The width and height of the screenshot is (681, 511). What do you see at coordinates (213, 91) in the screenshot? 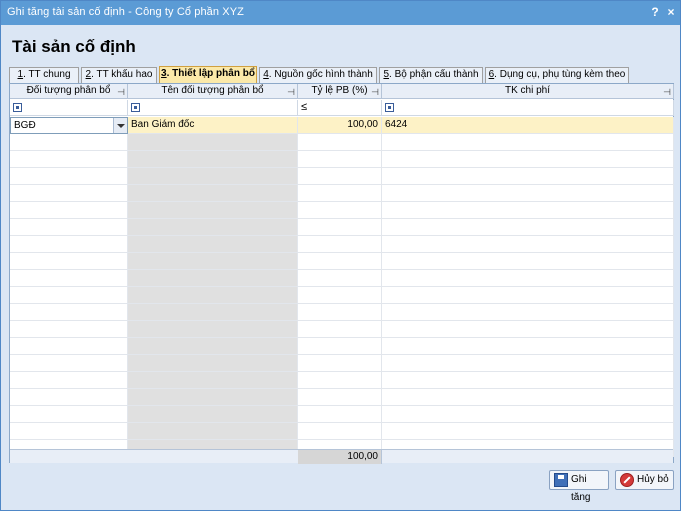
I see `col-header-ten-doi-tuong: Tên đối tượng phân bổ ⊣` at bounding box center [213, 91].